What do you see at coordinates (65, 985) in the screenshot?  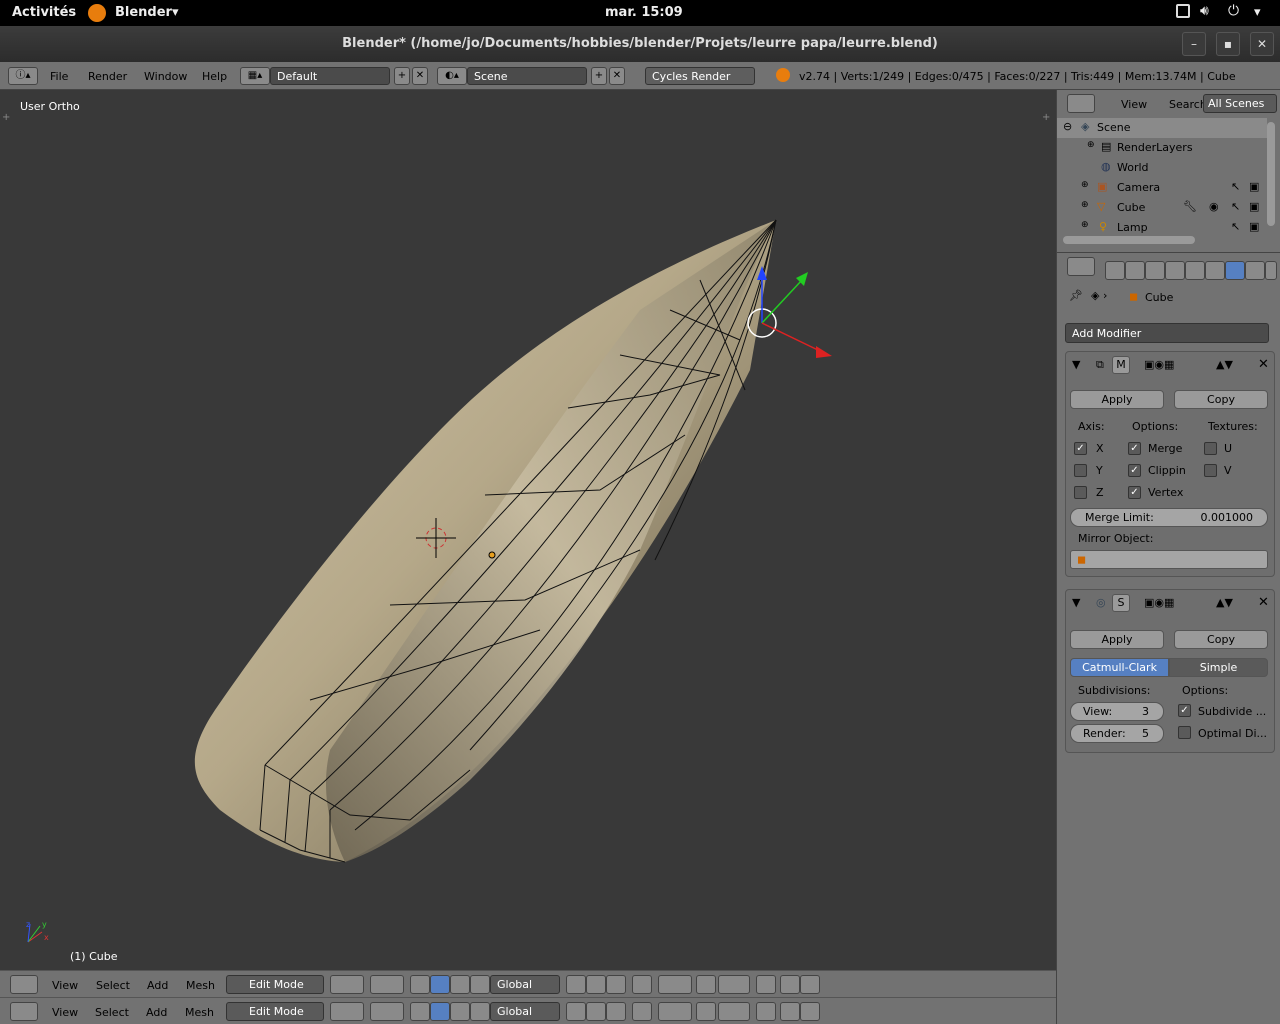 I see `menu-view: View` at bounding box center [65, 985].